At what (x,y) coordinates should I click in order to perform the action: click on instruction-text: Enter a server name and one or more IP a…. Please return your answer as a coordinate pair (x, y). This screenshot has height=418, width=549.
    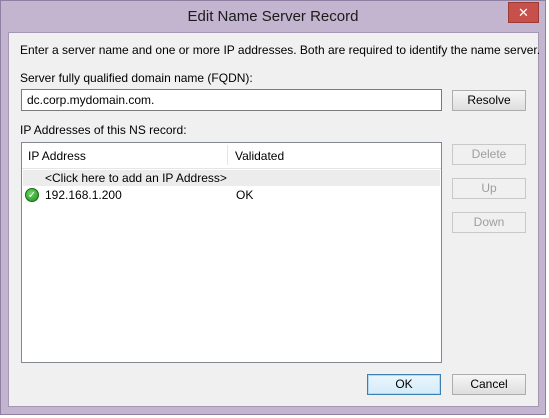
    Looking at the image, I should click on (280, 50).